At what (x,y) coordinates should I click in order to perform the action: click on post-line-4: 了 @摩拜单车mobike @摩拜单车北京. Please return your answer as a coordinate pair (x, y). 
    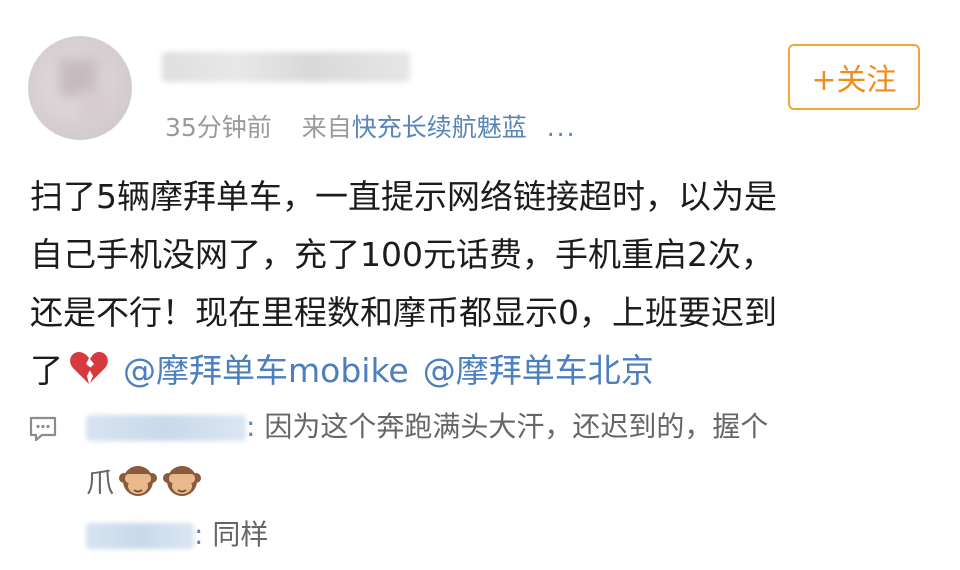
    Looking at the image, I should click on (480, 373).